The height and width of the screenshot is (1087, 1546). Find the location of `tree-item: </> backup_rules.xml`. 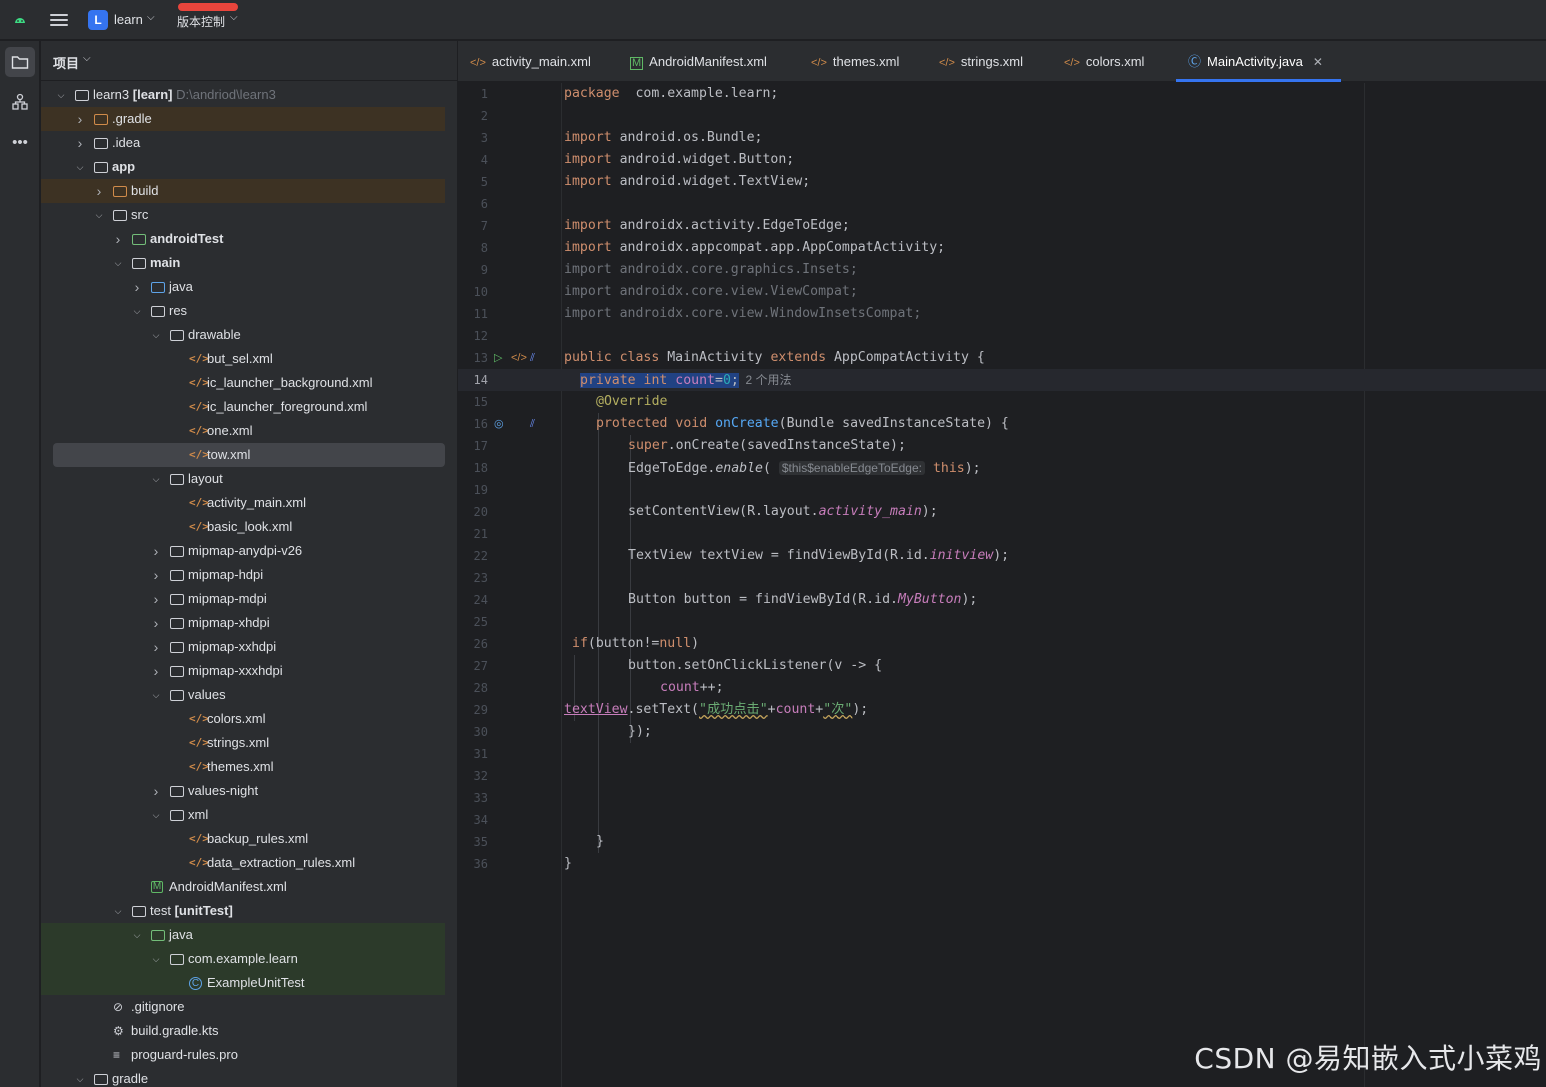

tree-item: </> backup_rules.xml is located at coordinates (243, 839).